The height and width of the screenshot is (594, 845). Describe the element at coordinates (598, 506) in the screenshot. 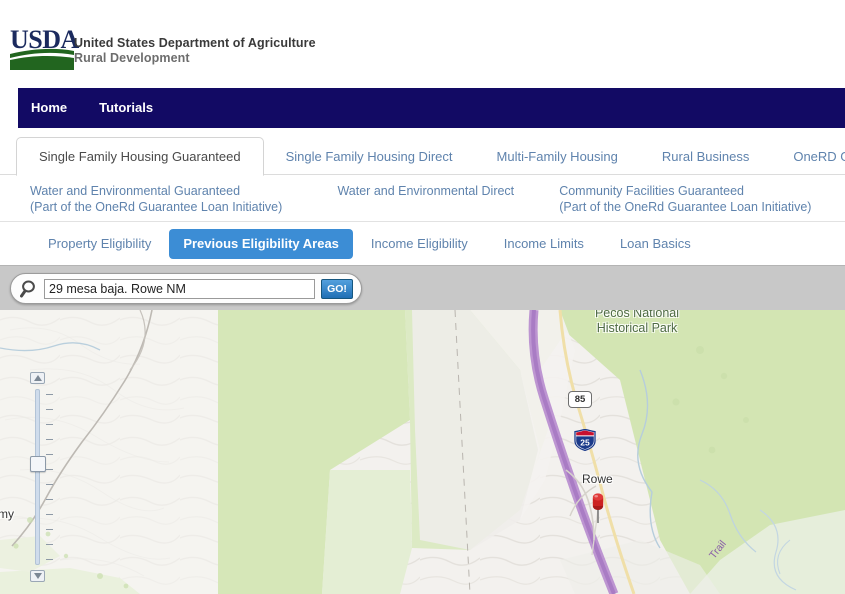

I see `address-pushpin` at that location.